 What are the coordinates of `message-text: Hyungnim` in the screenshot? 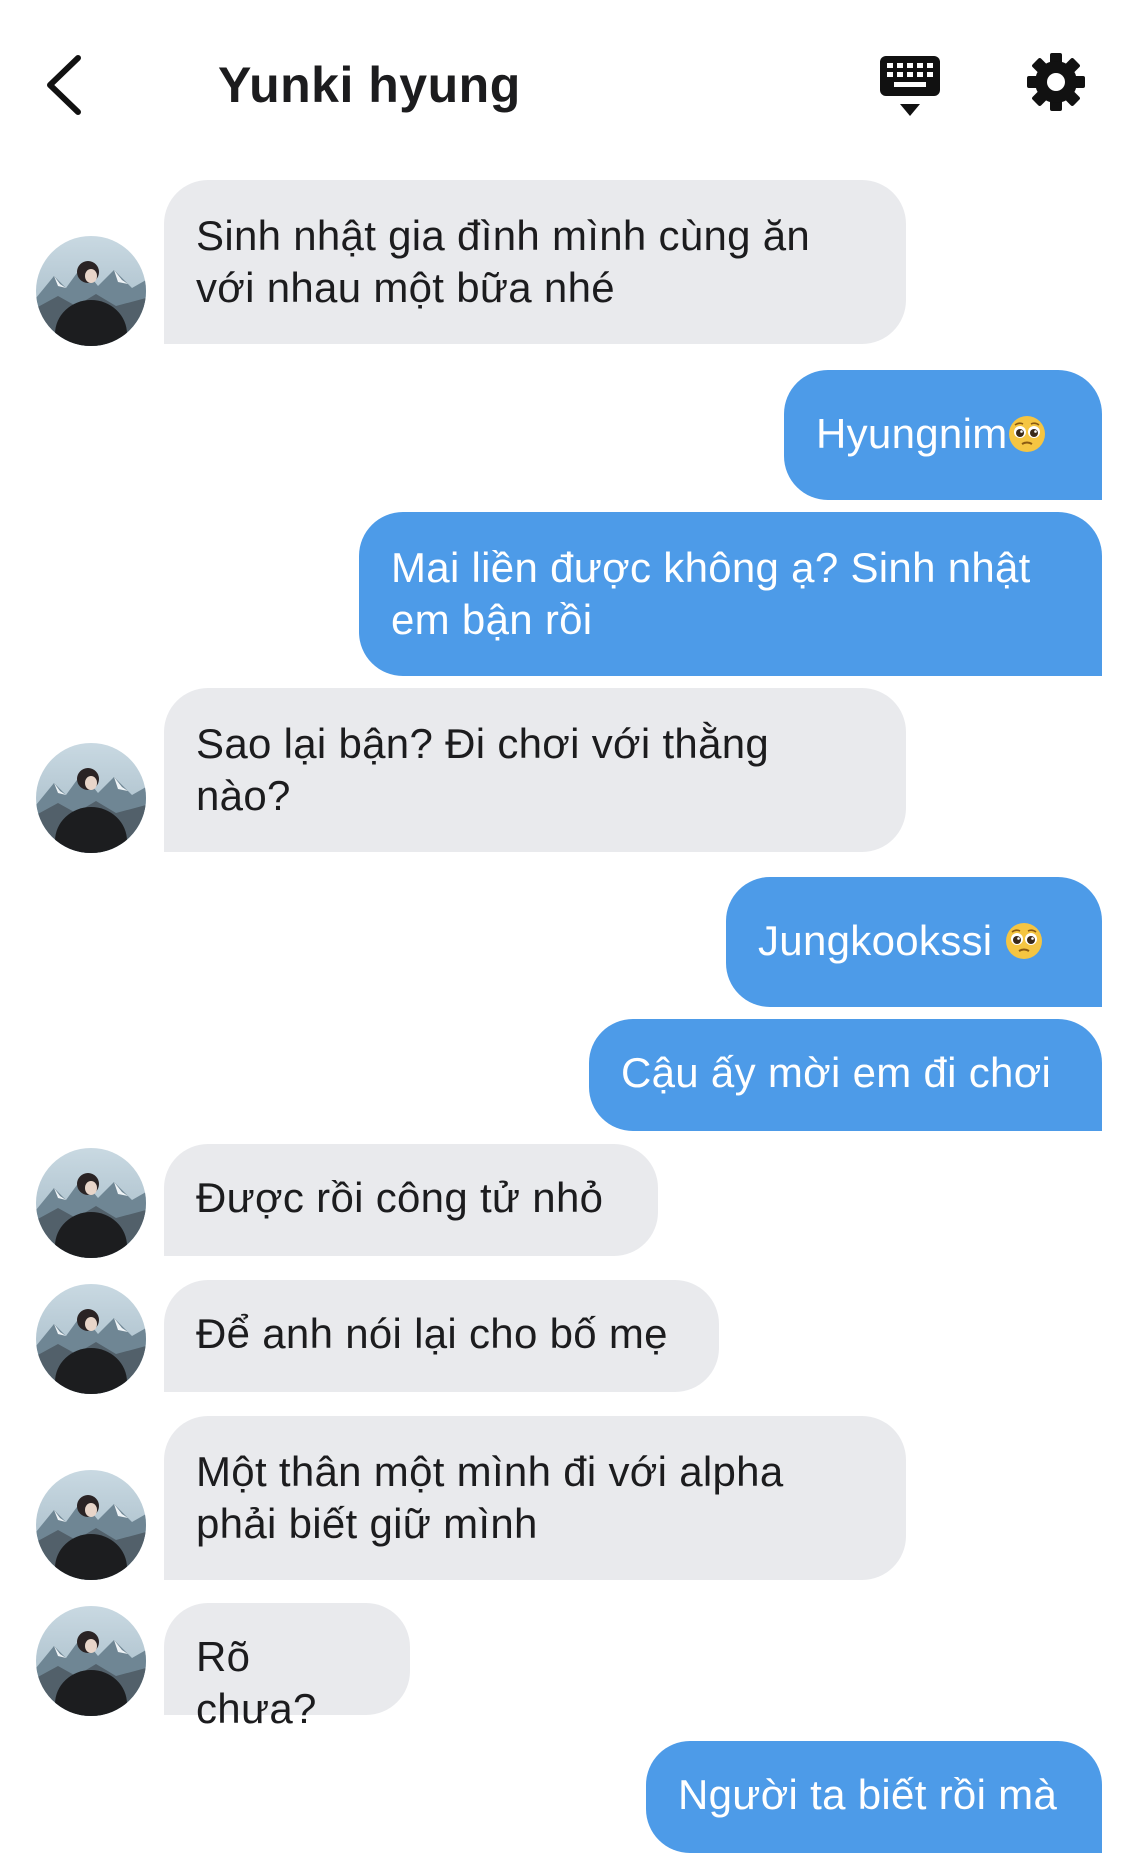 It's located at (912, 433).